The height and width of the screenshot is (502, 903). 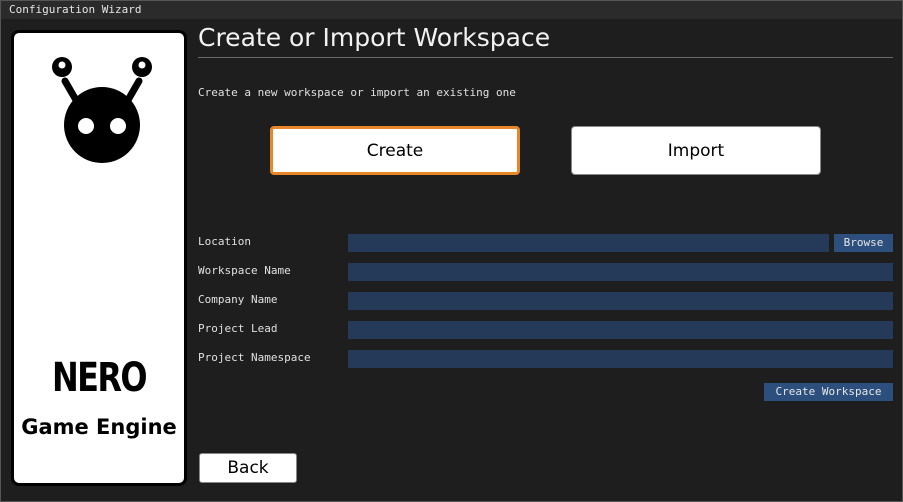 I want to click on nero-robot-logo-icon, so click(x=102, y=110).